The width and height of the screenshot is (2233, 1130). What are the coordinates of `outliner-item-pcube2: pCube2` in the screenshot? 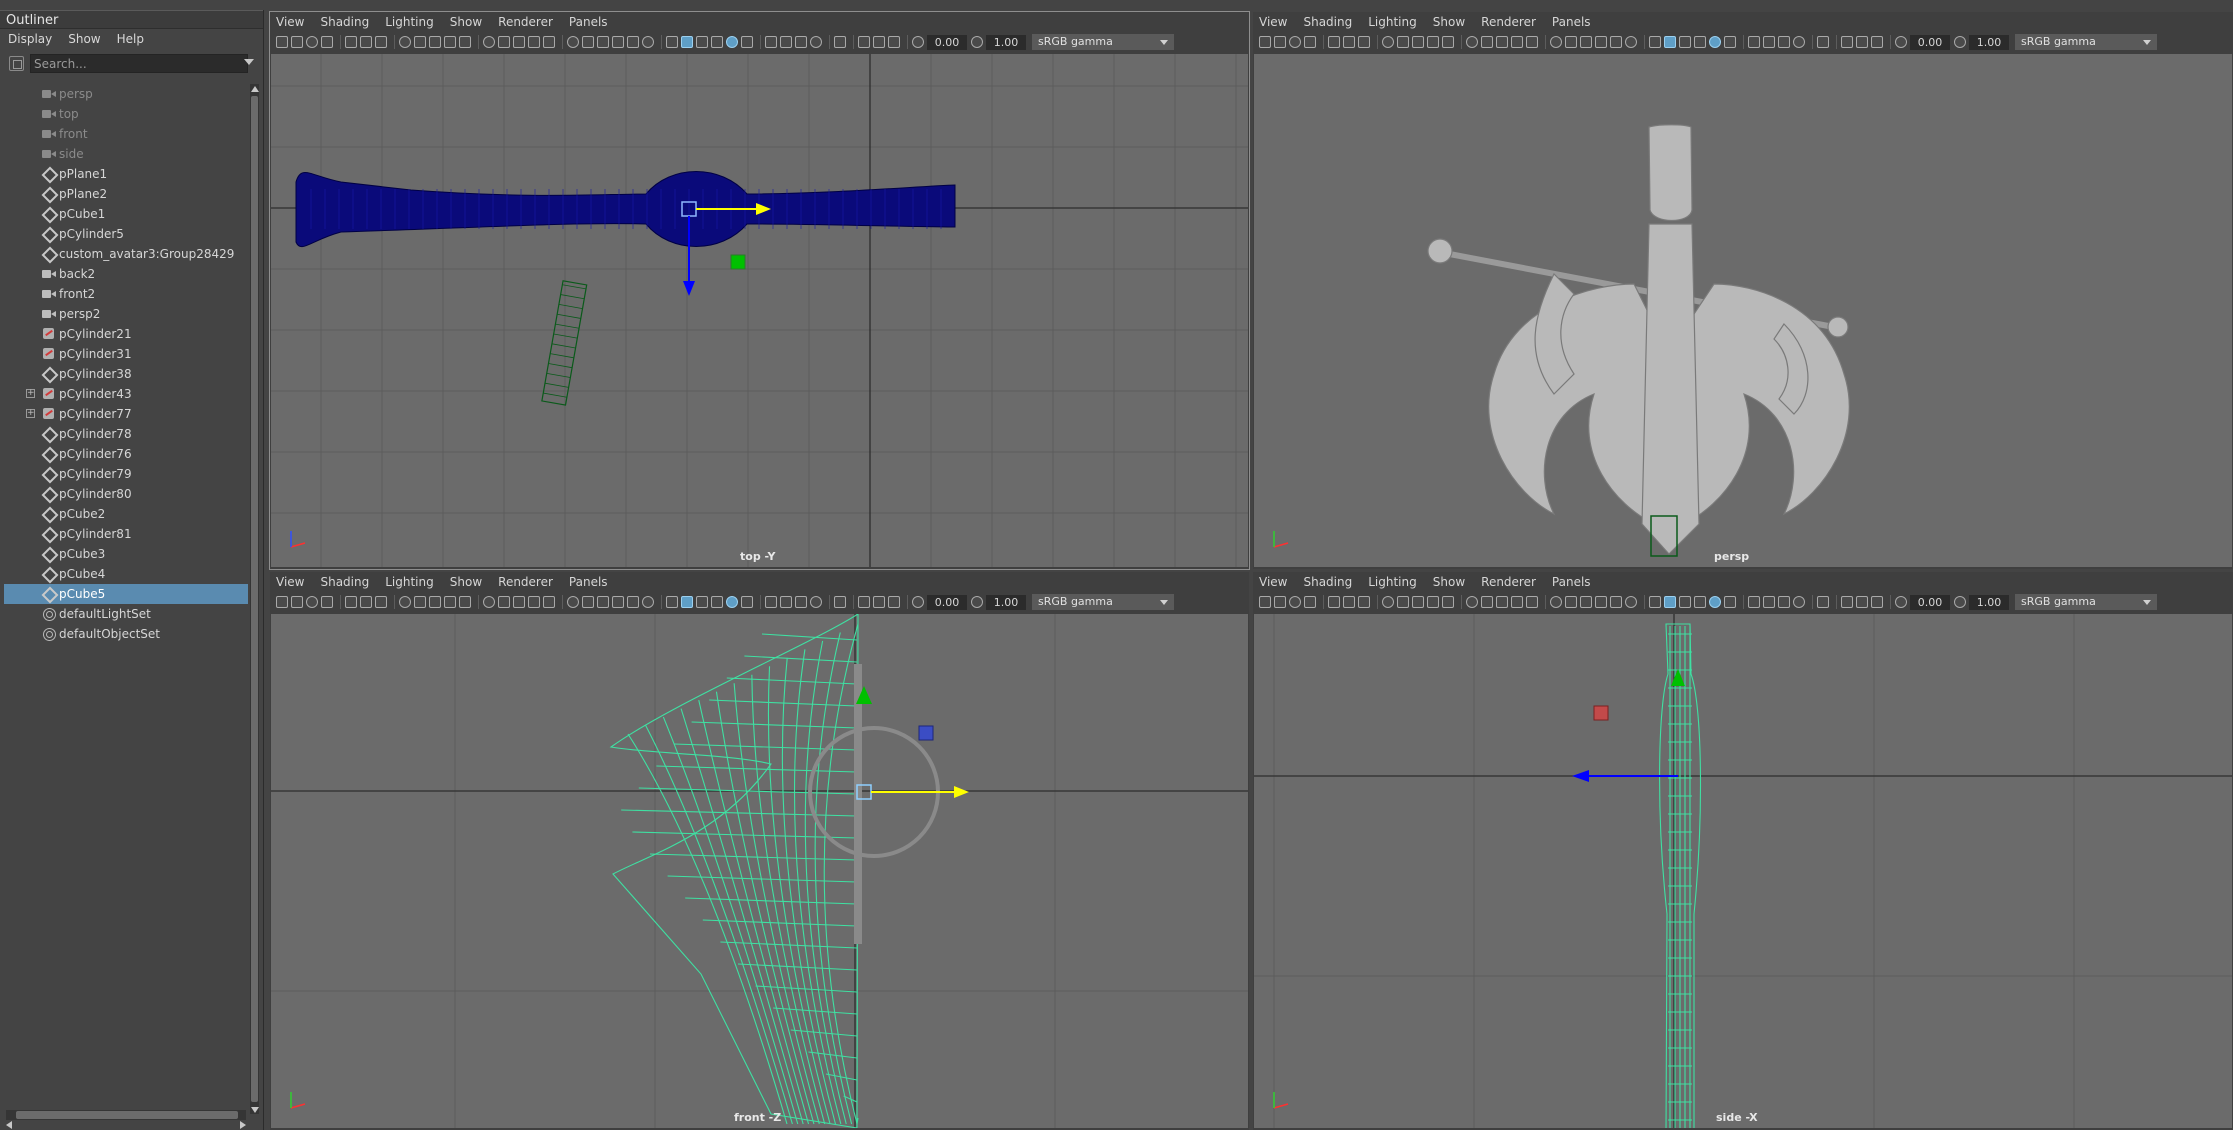 It's located at (126, 514).